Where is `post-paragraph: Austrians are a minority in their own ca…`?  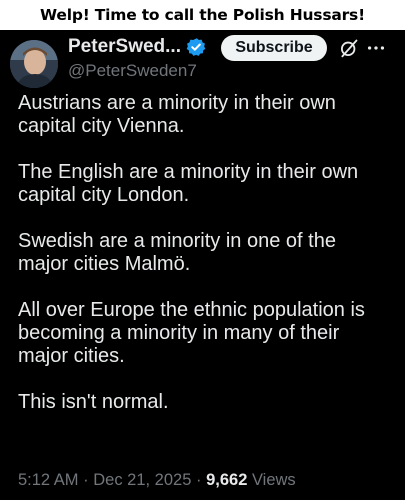 post-paragraph: Austrians are a minority in their own ca… is located at coordinates (177, 114).